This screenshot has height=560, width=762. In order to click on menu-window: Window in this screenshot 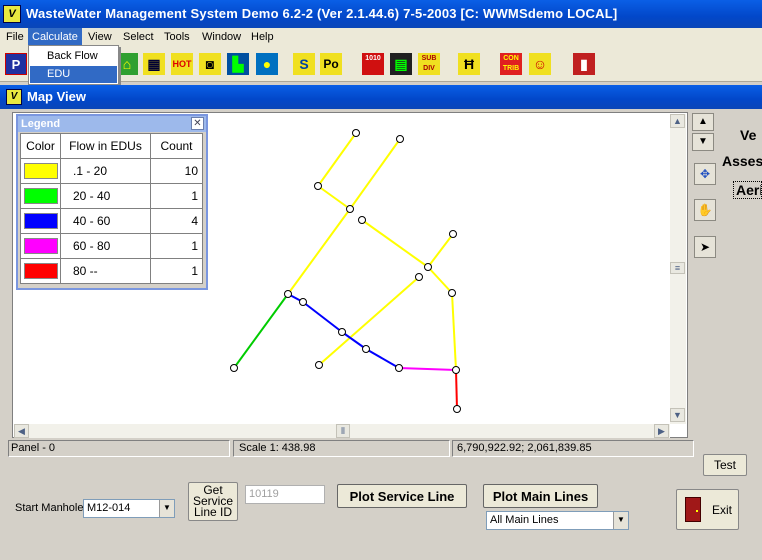, I will do `click(221, 37)`.